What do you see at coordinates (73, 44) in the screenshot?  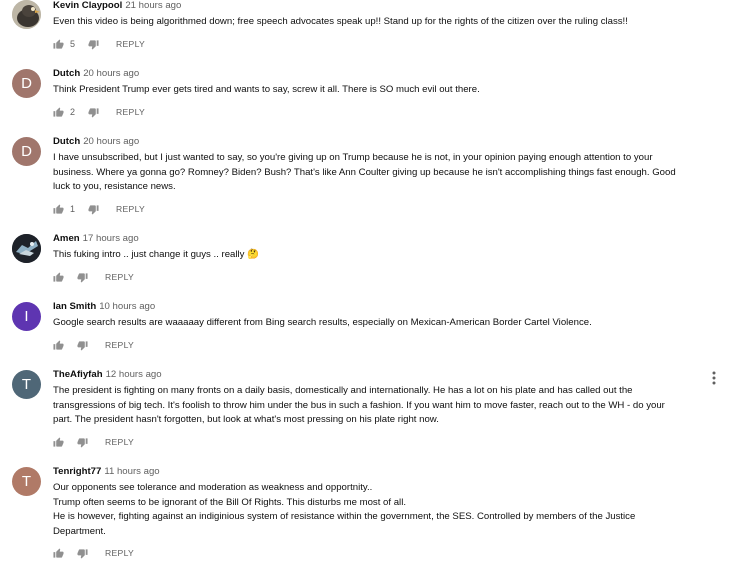 I see `like-count: 5` at bounding box center [73, 44].